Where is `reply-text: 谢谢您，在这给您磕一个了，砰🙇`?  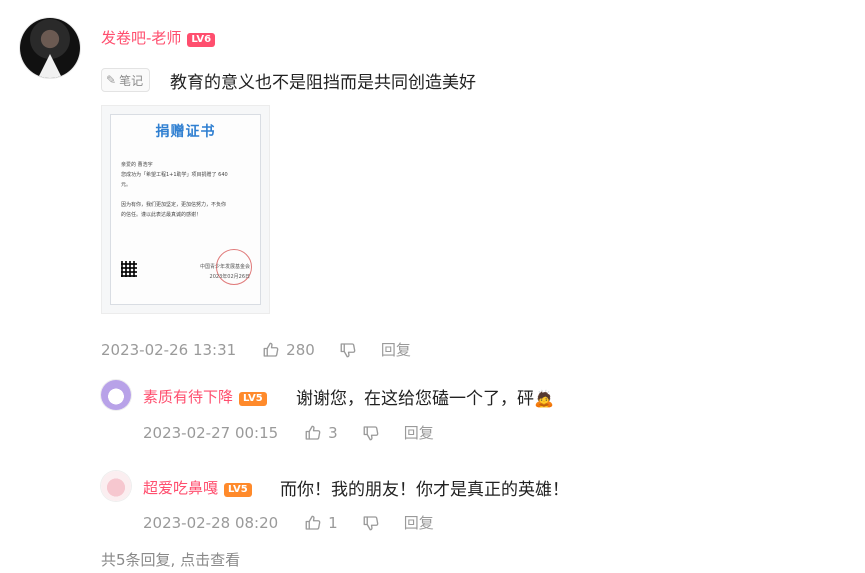
reply-text: 谢谢您，在这给您磕一个了，砰🙇 is located at coordinates (425, 396).